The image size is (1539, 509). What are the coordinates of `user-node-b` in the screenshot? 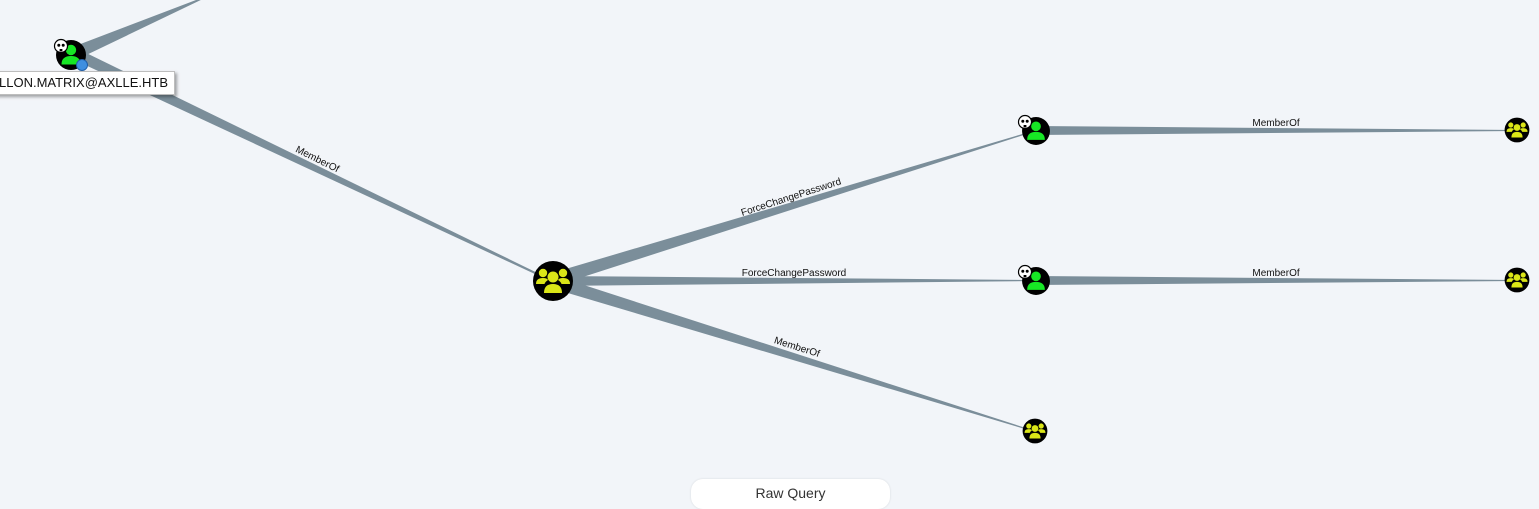 It's located at (1033, 279).